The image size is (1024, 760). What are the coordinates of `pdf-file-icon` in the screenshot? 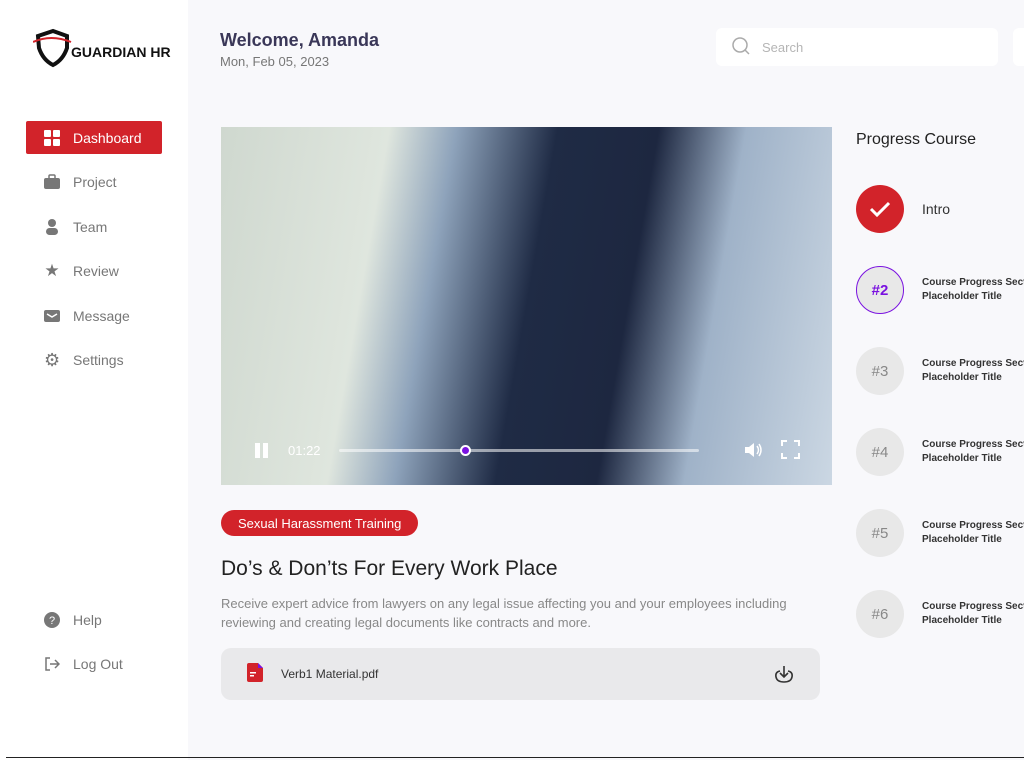 It's located at (255, 674).